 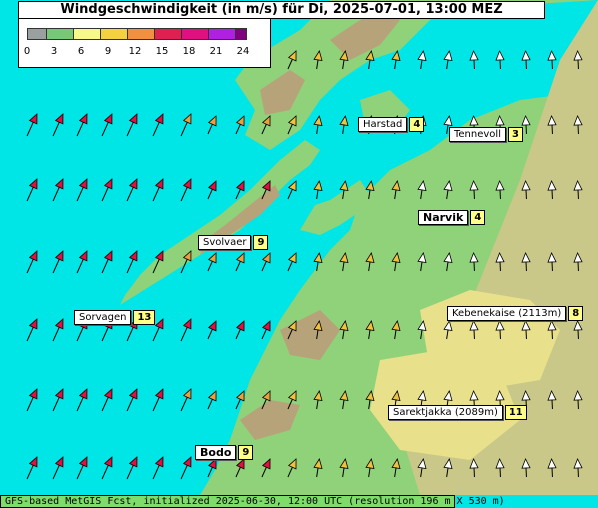 What do you see at coordinates (477, 134) in the screenshot?
I see `place-name: Tennevoll` at bounding box center [477, 134].